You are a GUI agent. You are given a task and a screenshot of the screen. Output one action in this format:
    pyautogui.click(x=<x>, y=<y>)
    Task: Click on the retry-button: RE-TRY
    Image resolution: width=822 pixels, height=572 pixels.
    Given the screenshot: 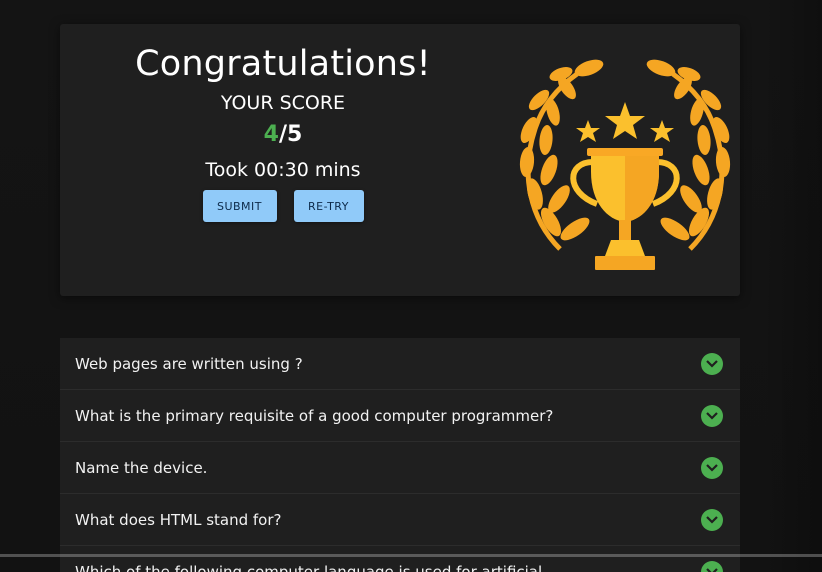 What is the action you would take?
    pyautogui.click(x=328, y=206)
    